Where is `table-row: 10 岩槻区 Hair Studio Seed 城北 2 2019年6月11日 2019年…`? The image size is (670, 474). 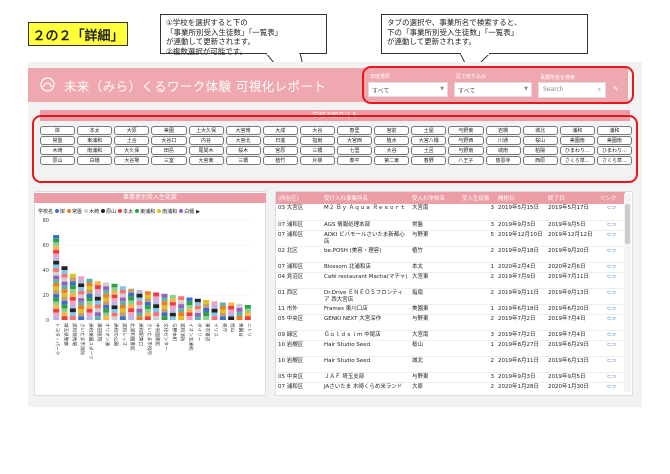
table-row: 10 岩槻区 Hair Studio Seed 城北 2 2019年6月11日 2019年… is located at coordinates (450, 364).